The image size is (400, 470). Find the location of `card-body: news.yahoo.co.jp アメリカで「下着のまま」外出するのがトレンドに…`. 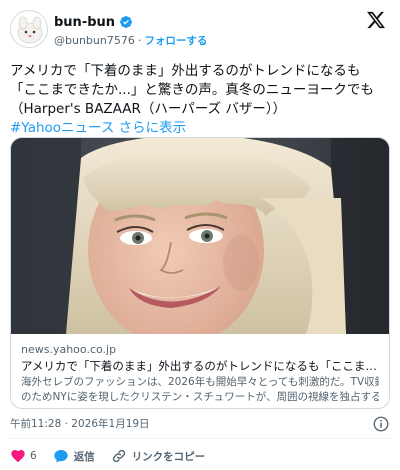

card-body: news.yahoo.co.jp アメリカで「下着のまま」外出するのがトレンドに… is located at coordinates (200, 371).